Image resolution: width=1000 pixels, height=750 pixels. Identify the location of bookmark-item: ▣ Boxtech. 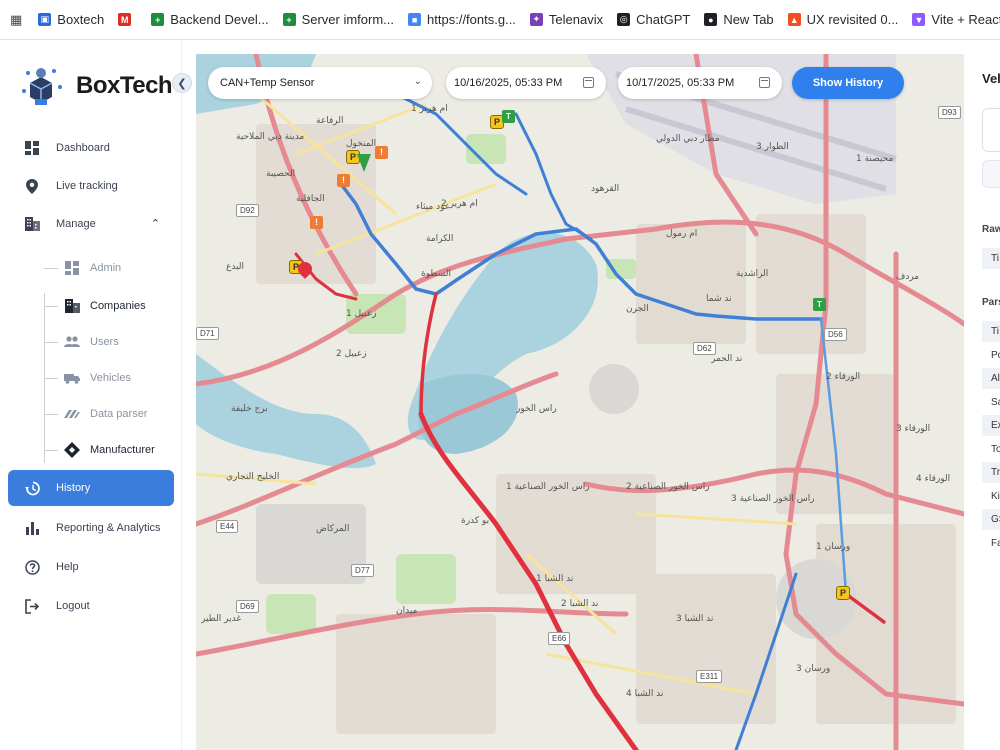
(71, 19).